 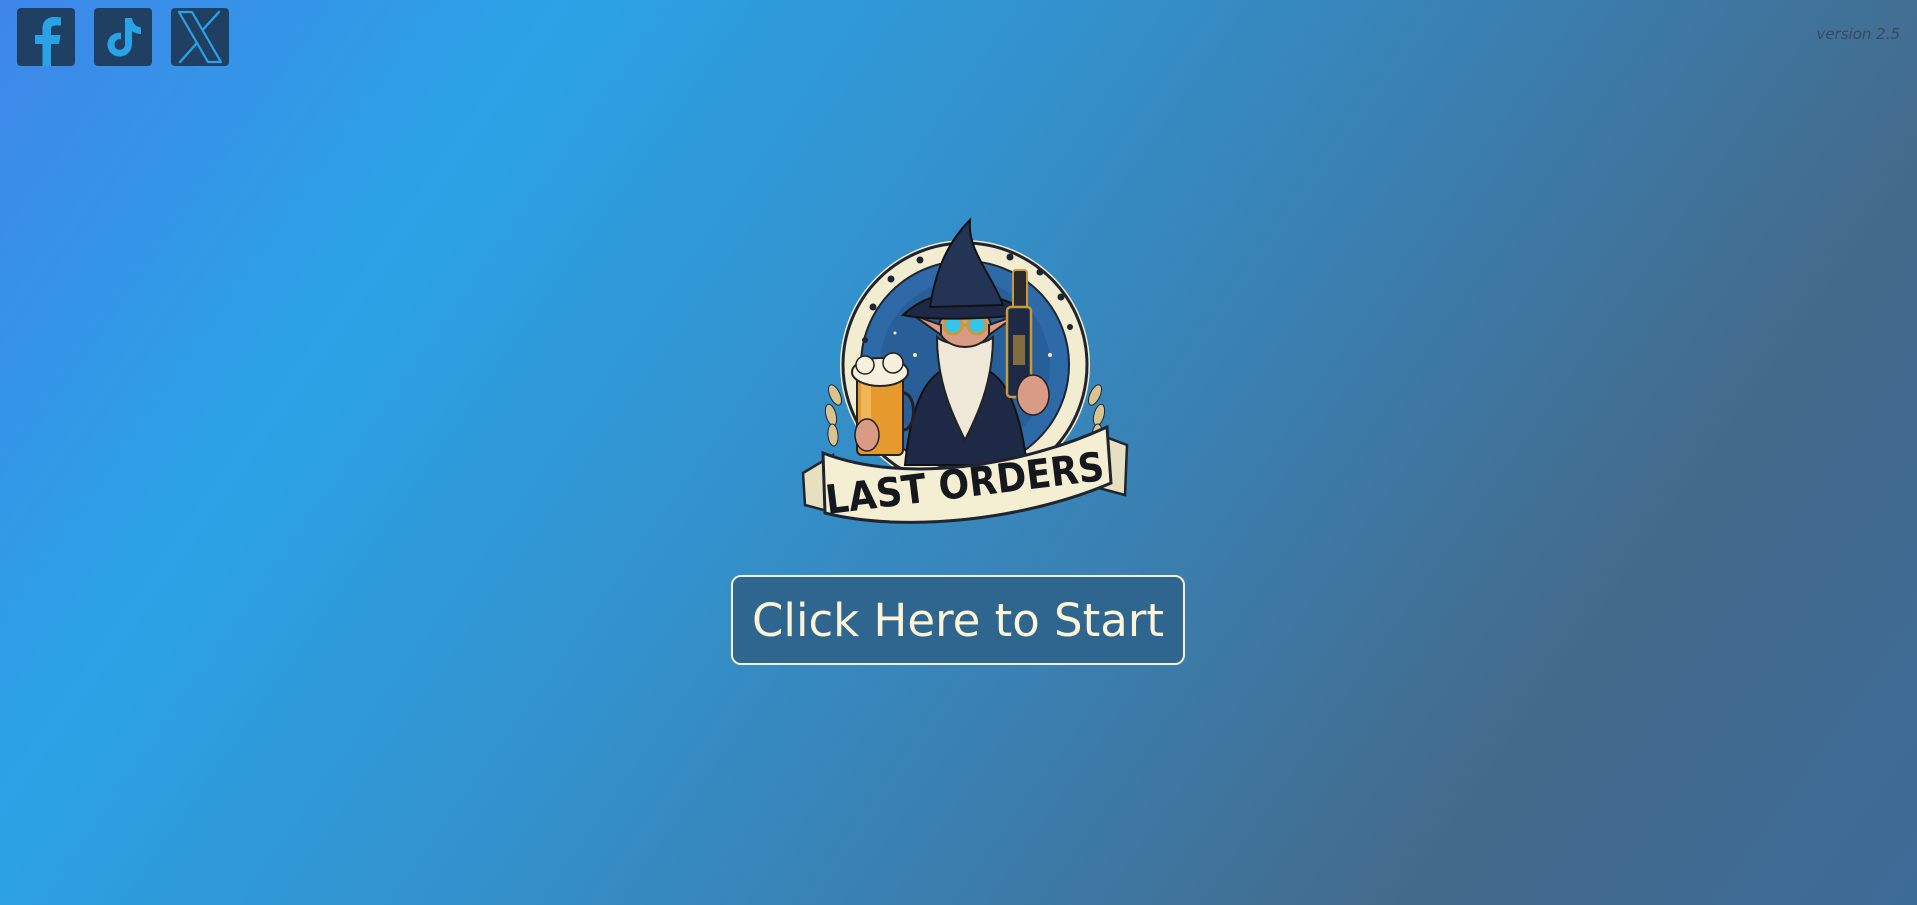 I want to click on version-label: version 2.5, so click(x=1858, y=34).